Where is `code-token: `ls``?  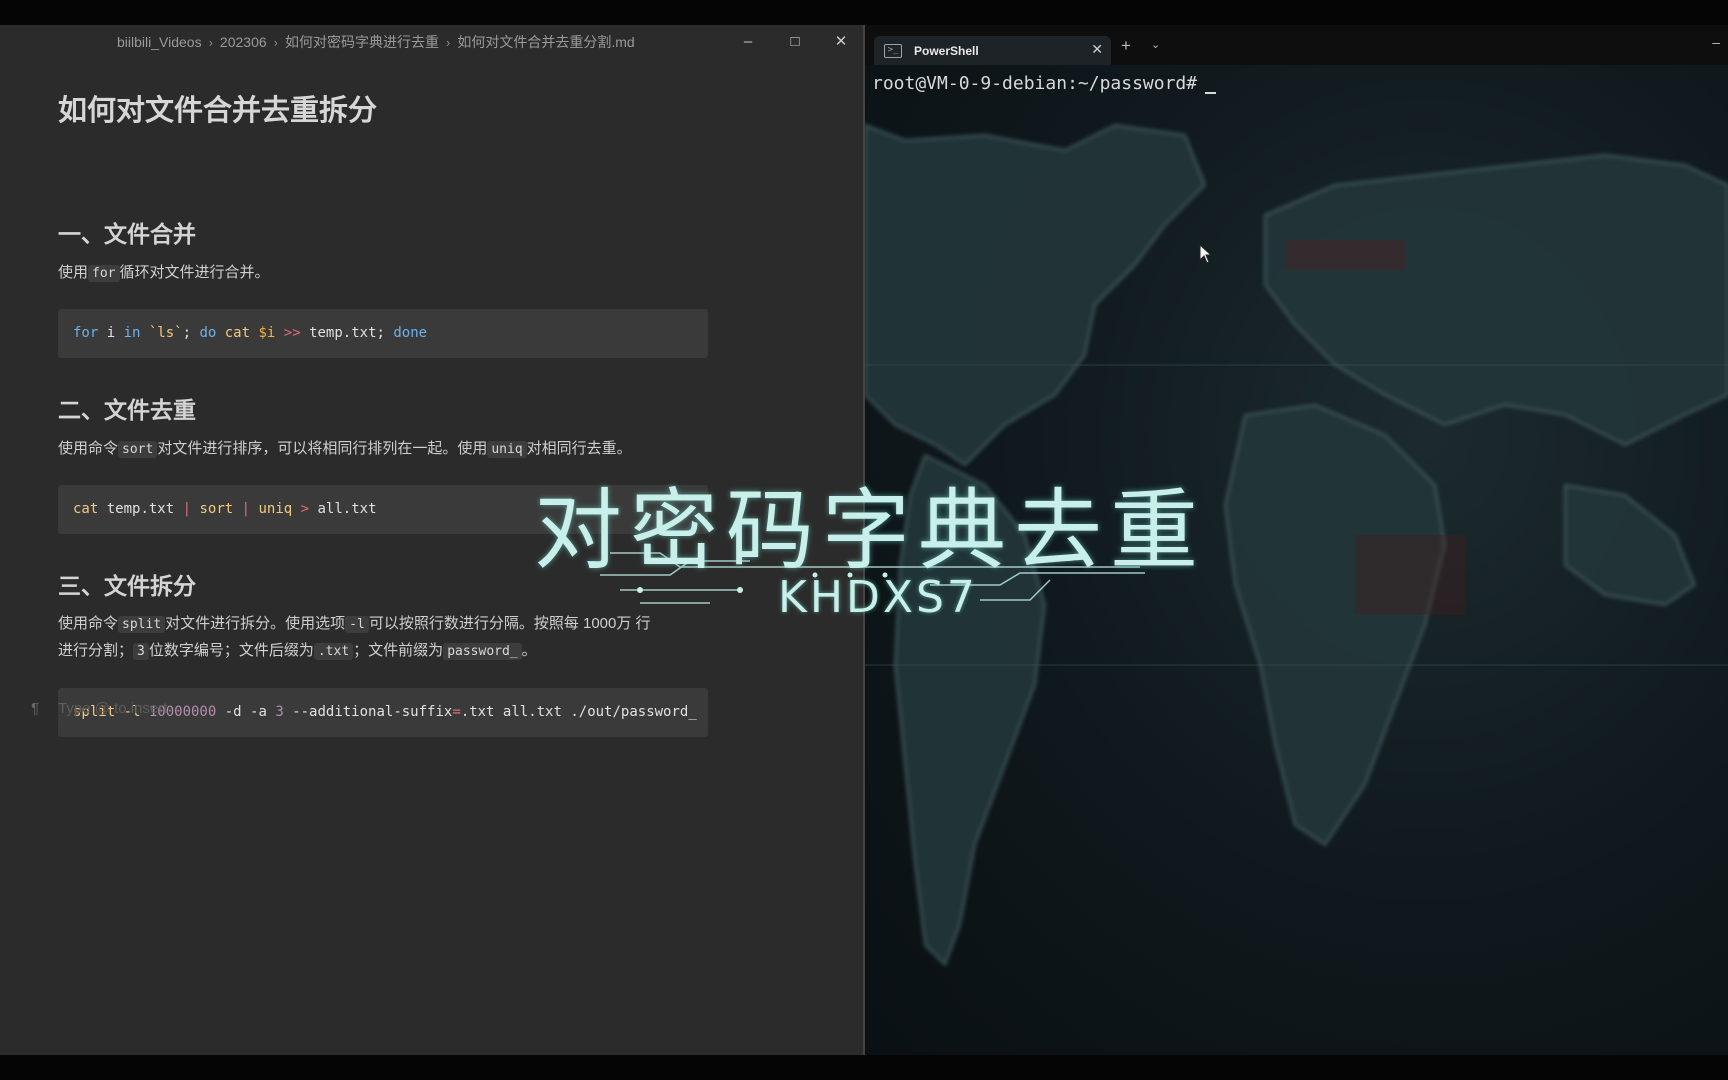
code-token: `ls` is located at coordinates (161, 333).